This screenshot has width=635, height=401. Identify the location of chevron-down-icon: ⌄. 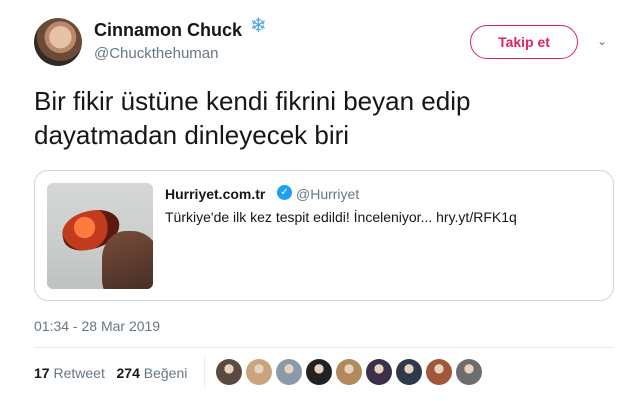
(602, 41).